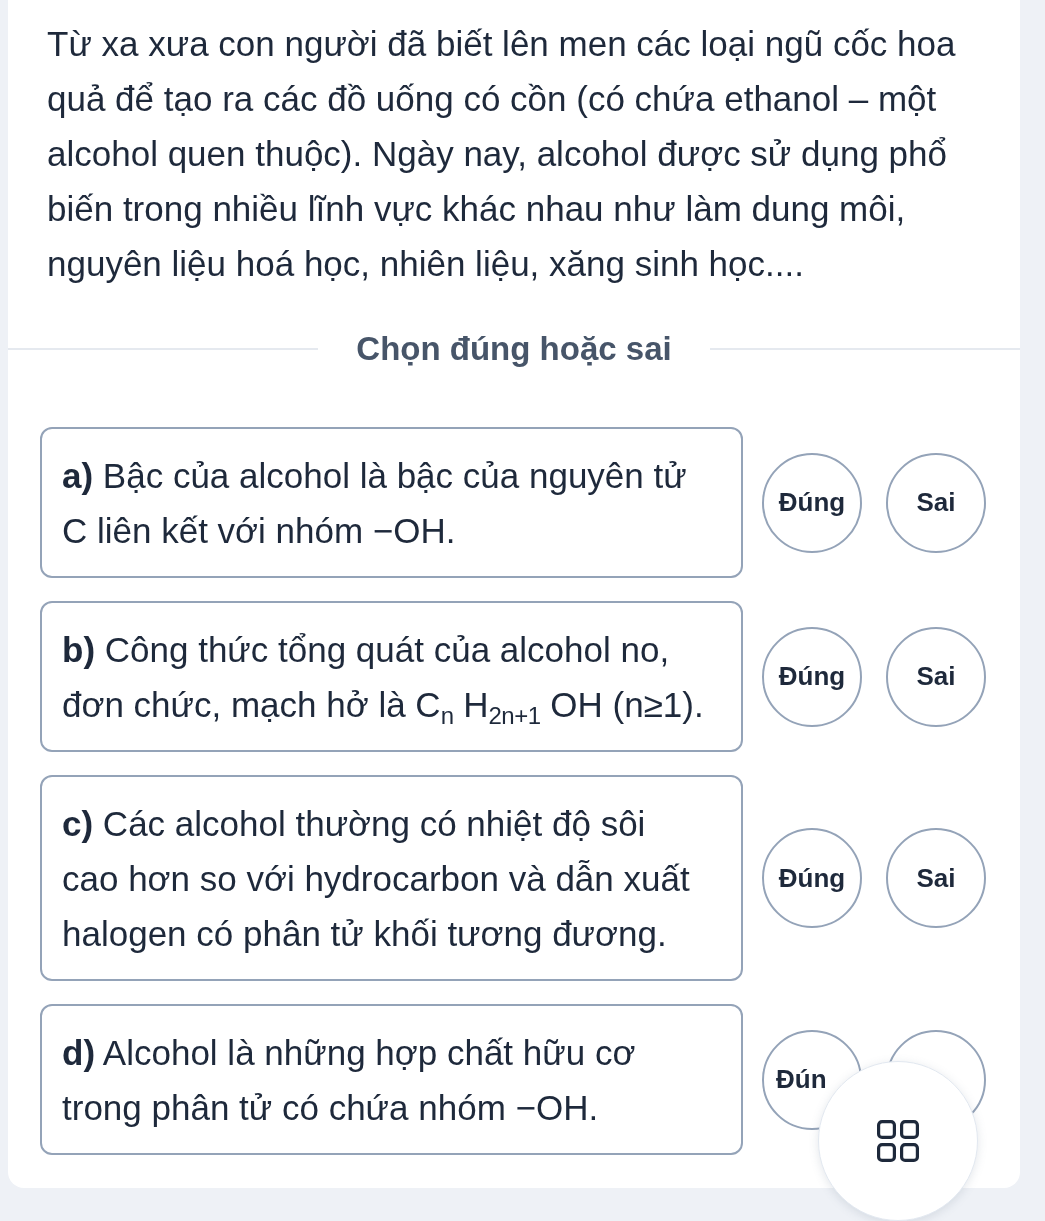  What do you see at coordinates (391, 1079) in the screenshot?
I see `statement-text: d) Alcohol là những hợp chất hữu cơ trong phân tử có chứa nhóm −OH.` at bounding box center [391, 1079].